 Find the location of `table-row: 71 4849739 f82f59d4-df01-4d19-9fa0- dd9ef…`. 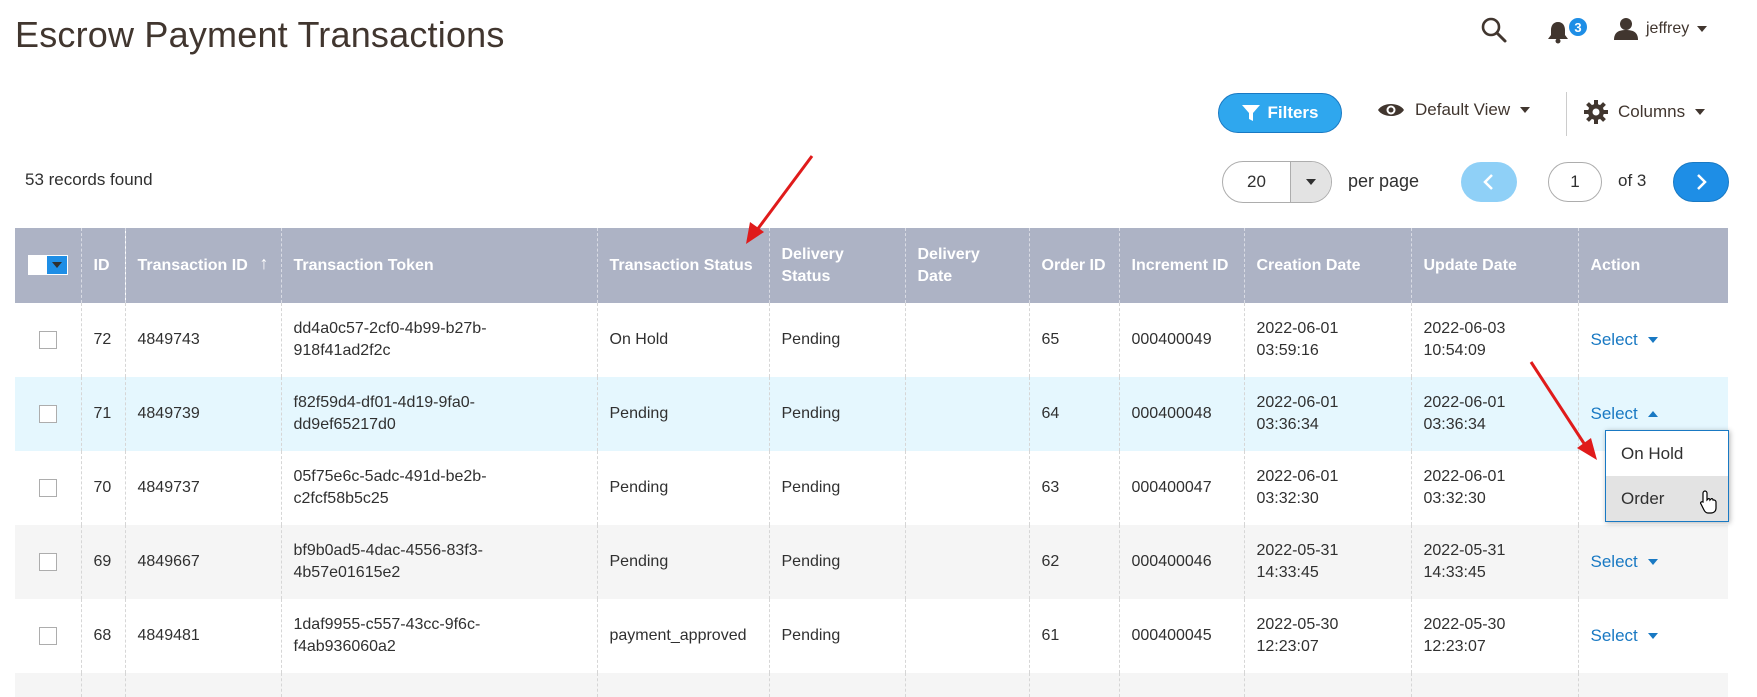

table-row: 71 4849739 f82f59d4-df01-4d19-9fa0- dd9ef… is located at coordinates (871, 414).